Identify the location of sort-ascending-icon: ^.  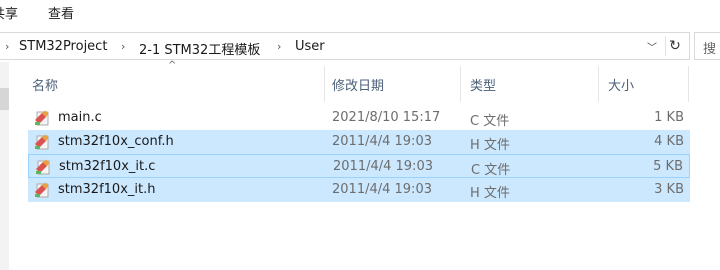
(172, 65).